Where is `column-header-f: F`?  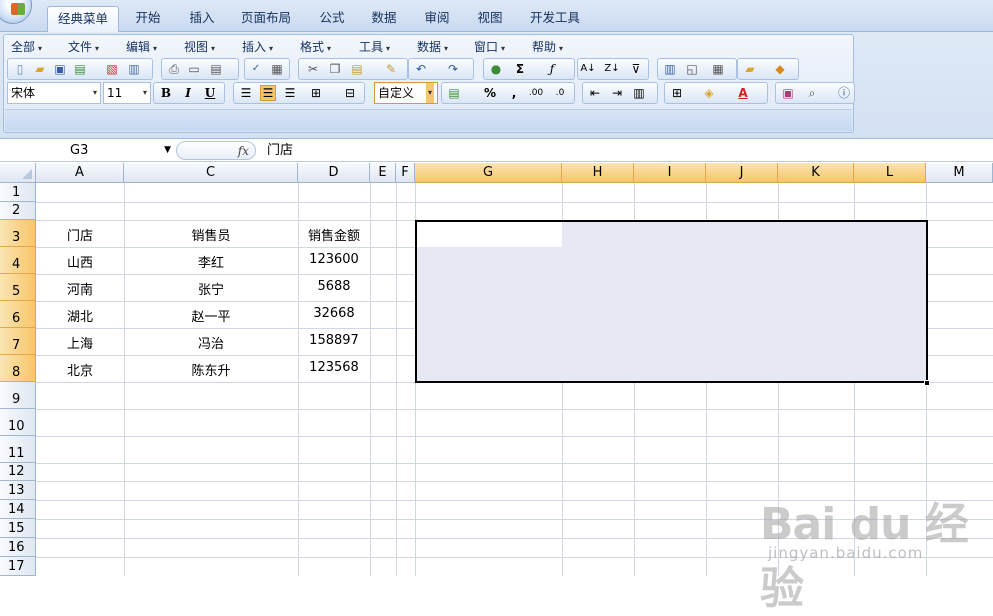
column-header-f: F is located at coordinates (405, 173).